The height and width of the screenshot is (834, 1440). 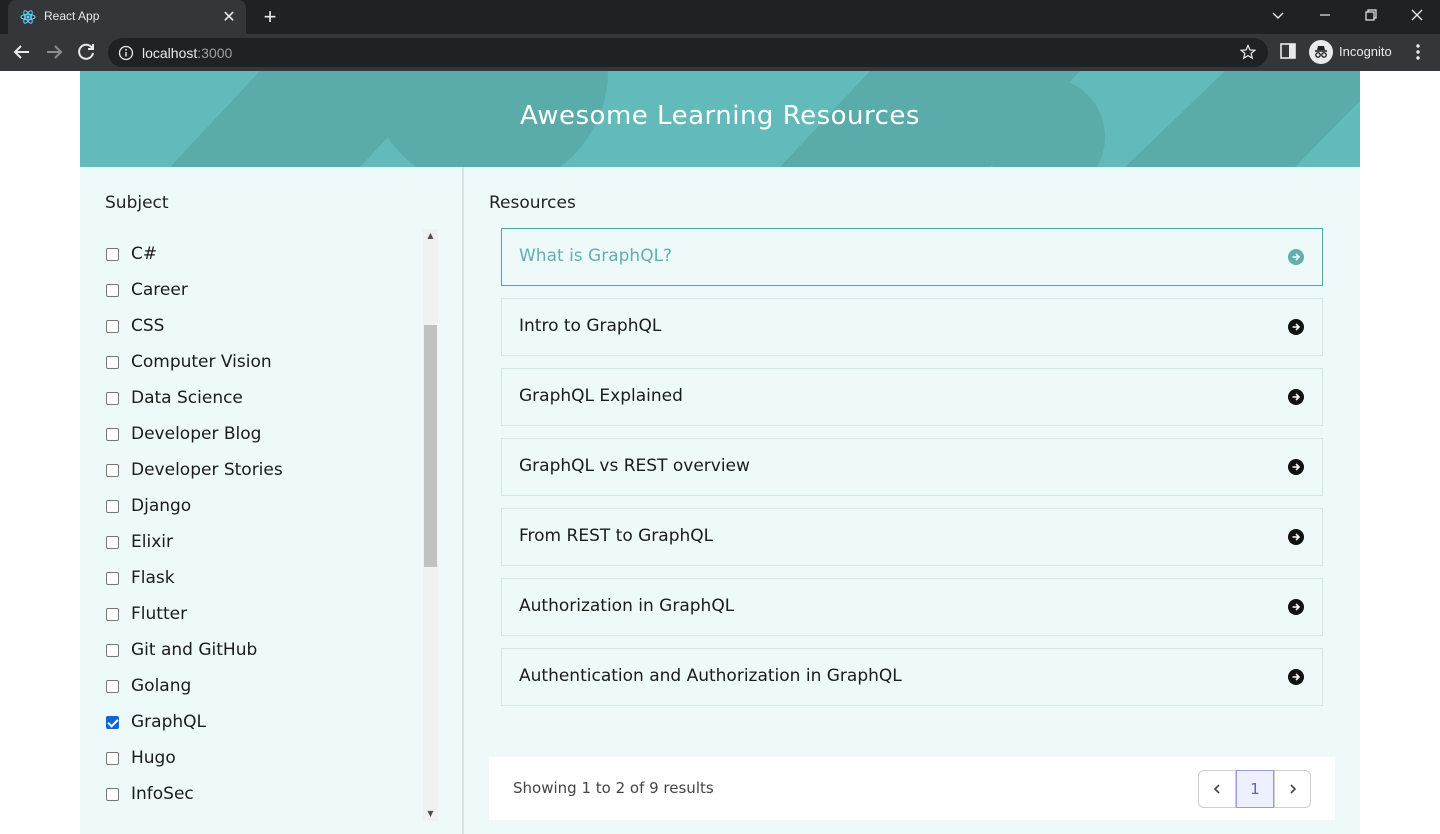 I want to click on subject-item: Golang, so click(x=148, y=686).